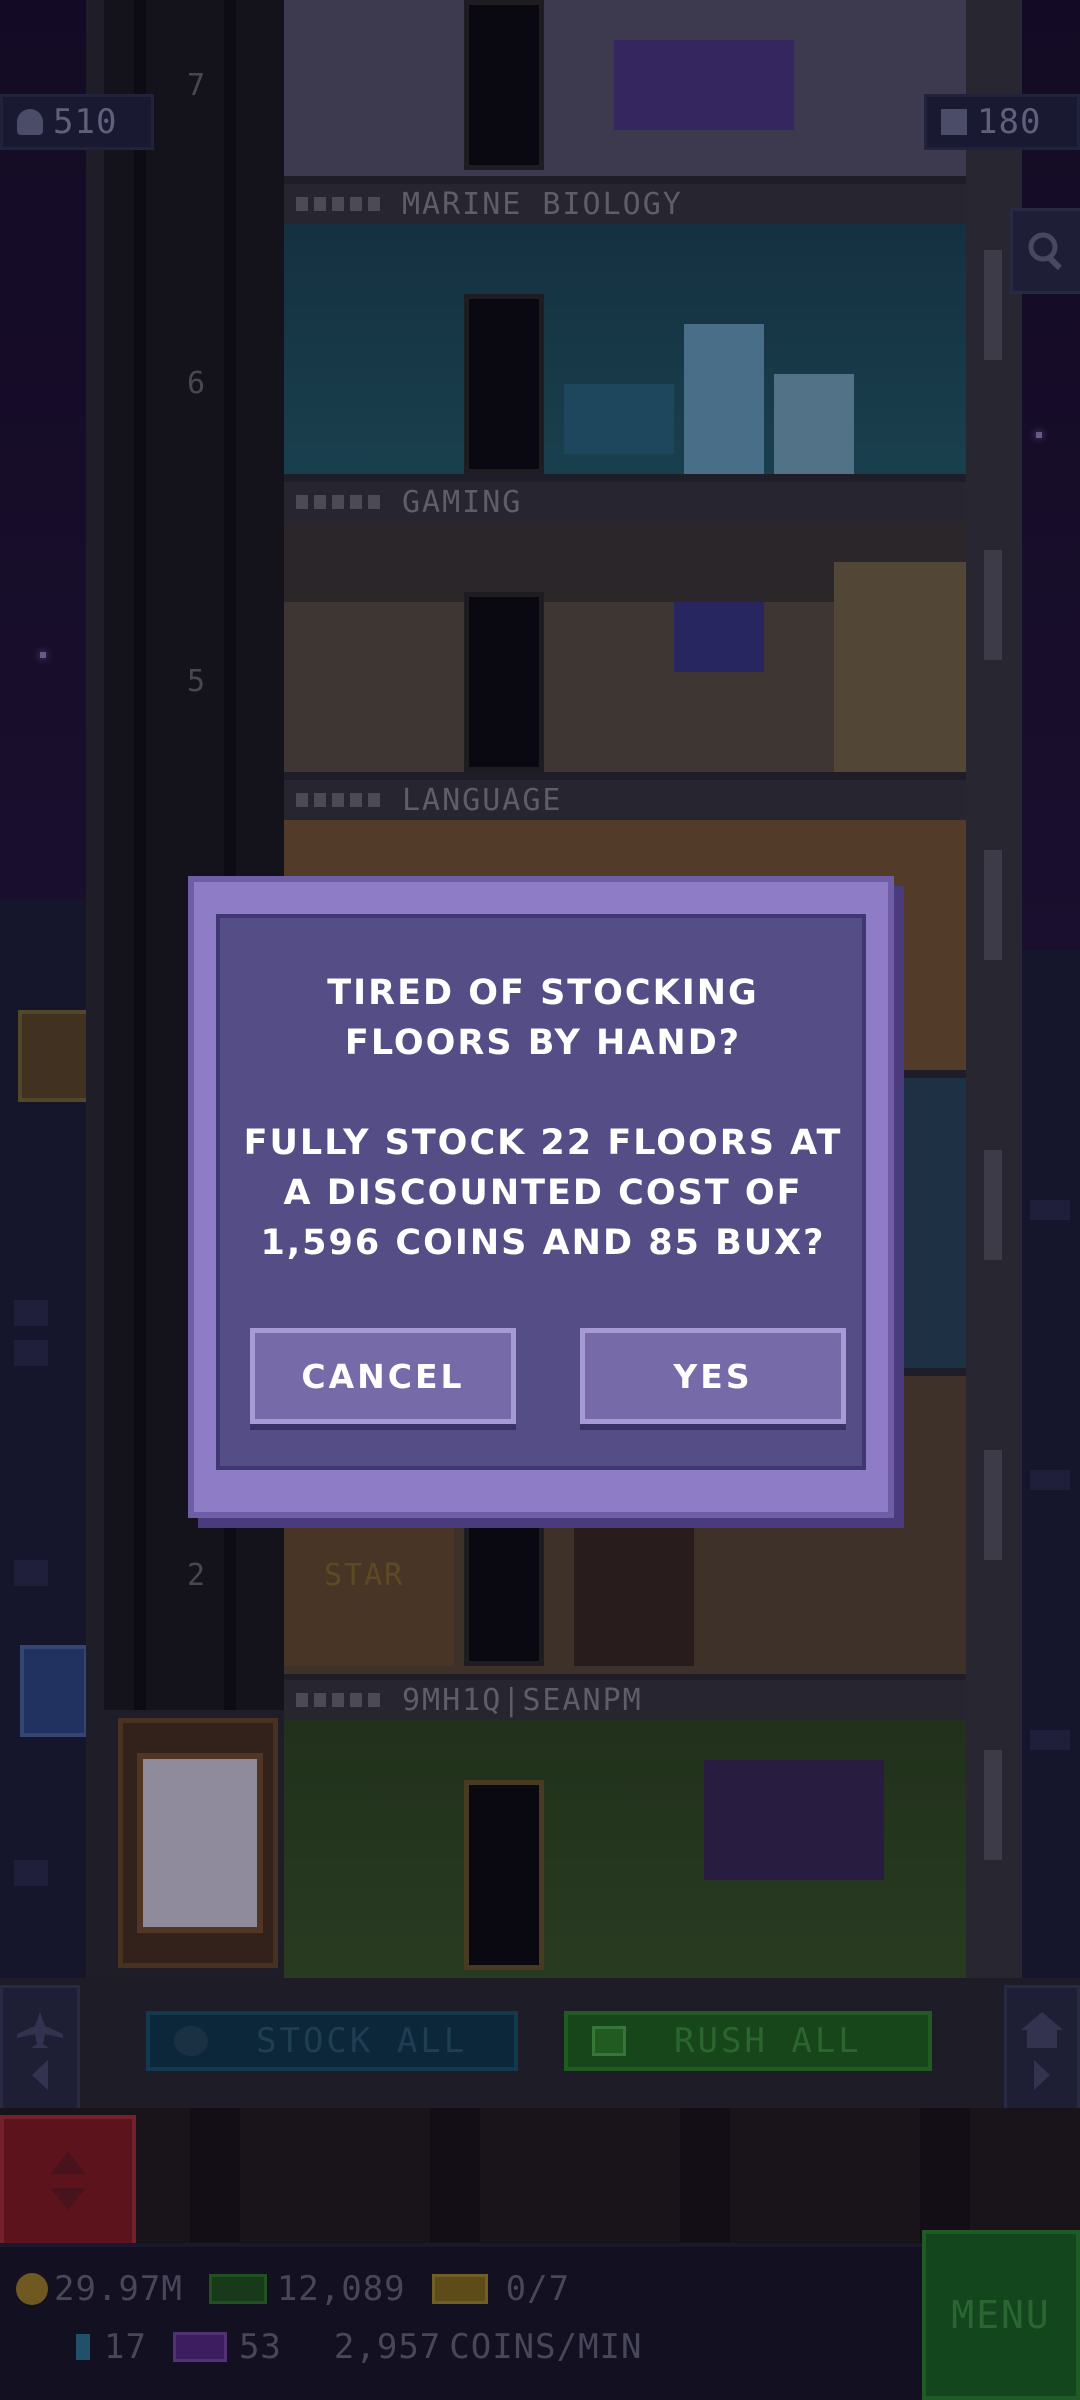  Describe the element at coordinates (125, 2347) in the screenshot. I see `gems-value: 17` at that location.